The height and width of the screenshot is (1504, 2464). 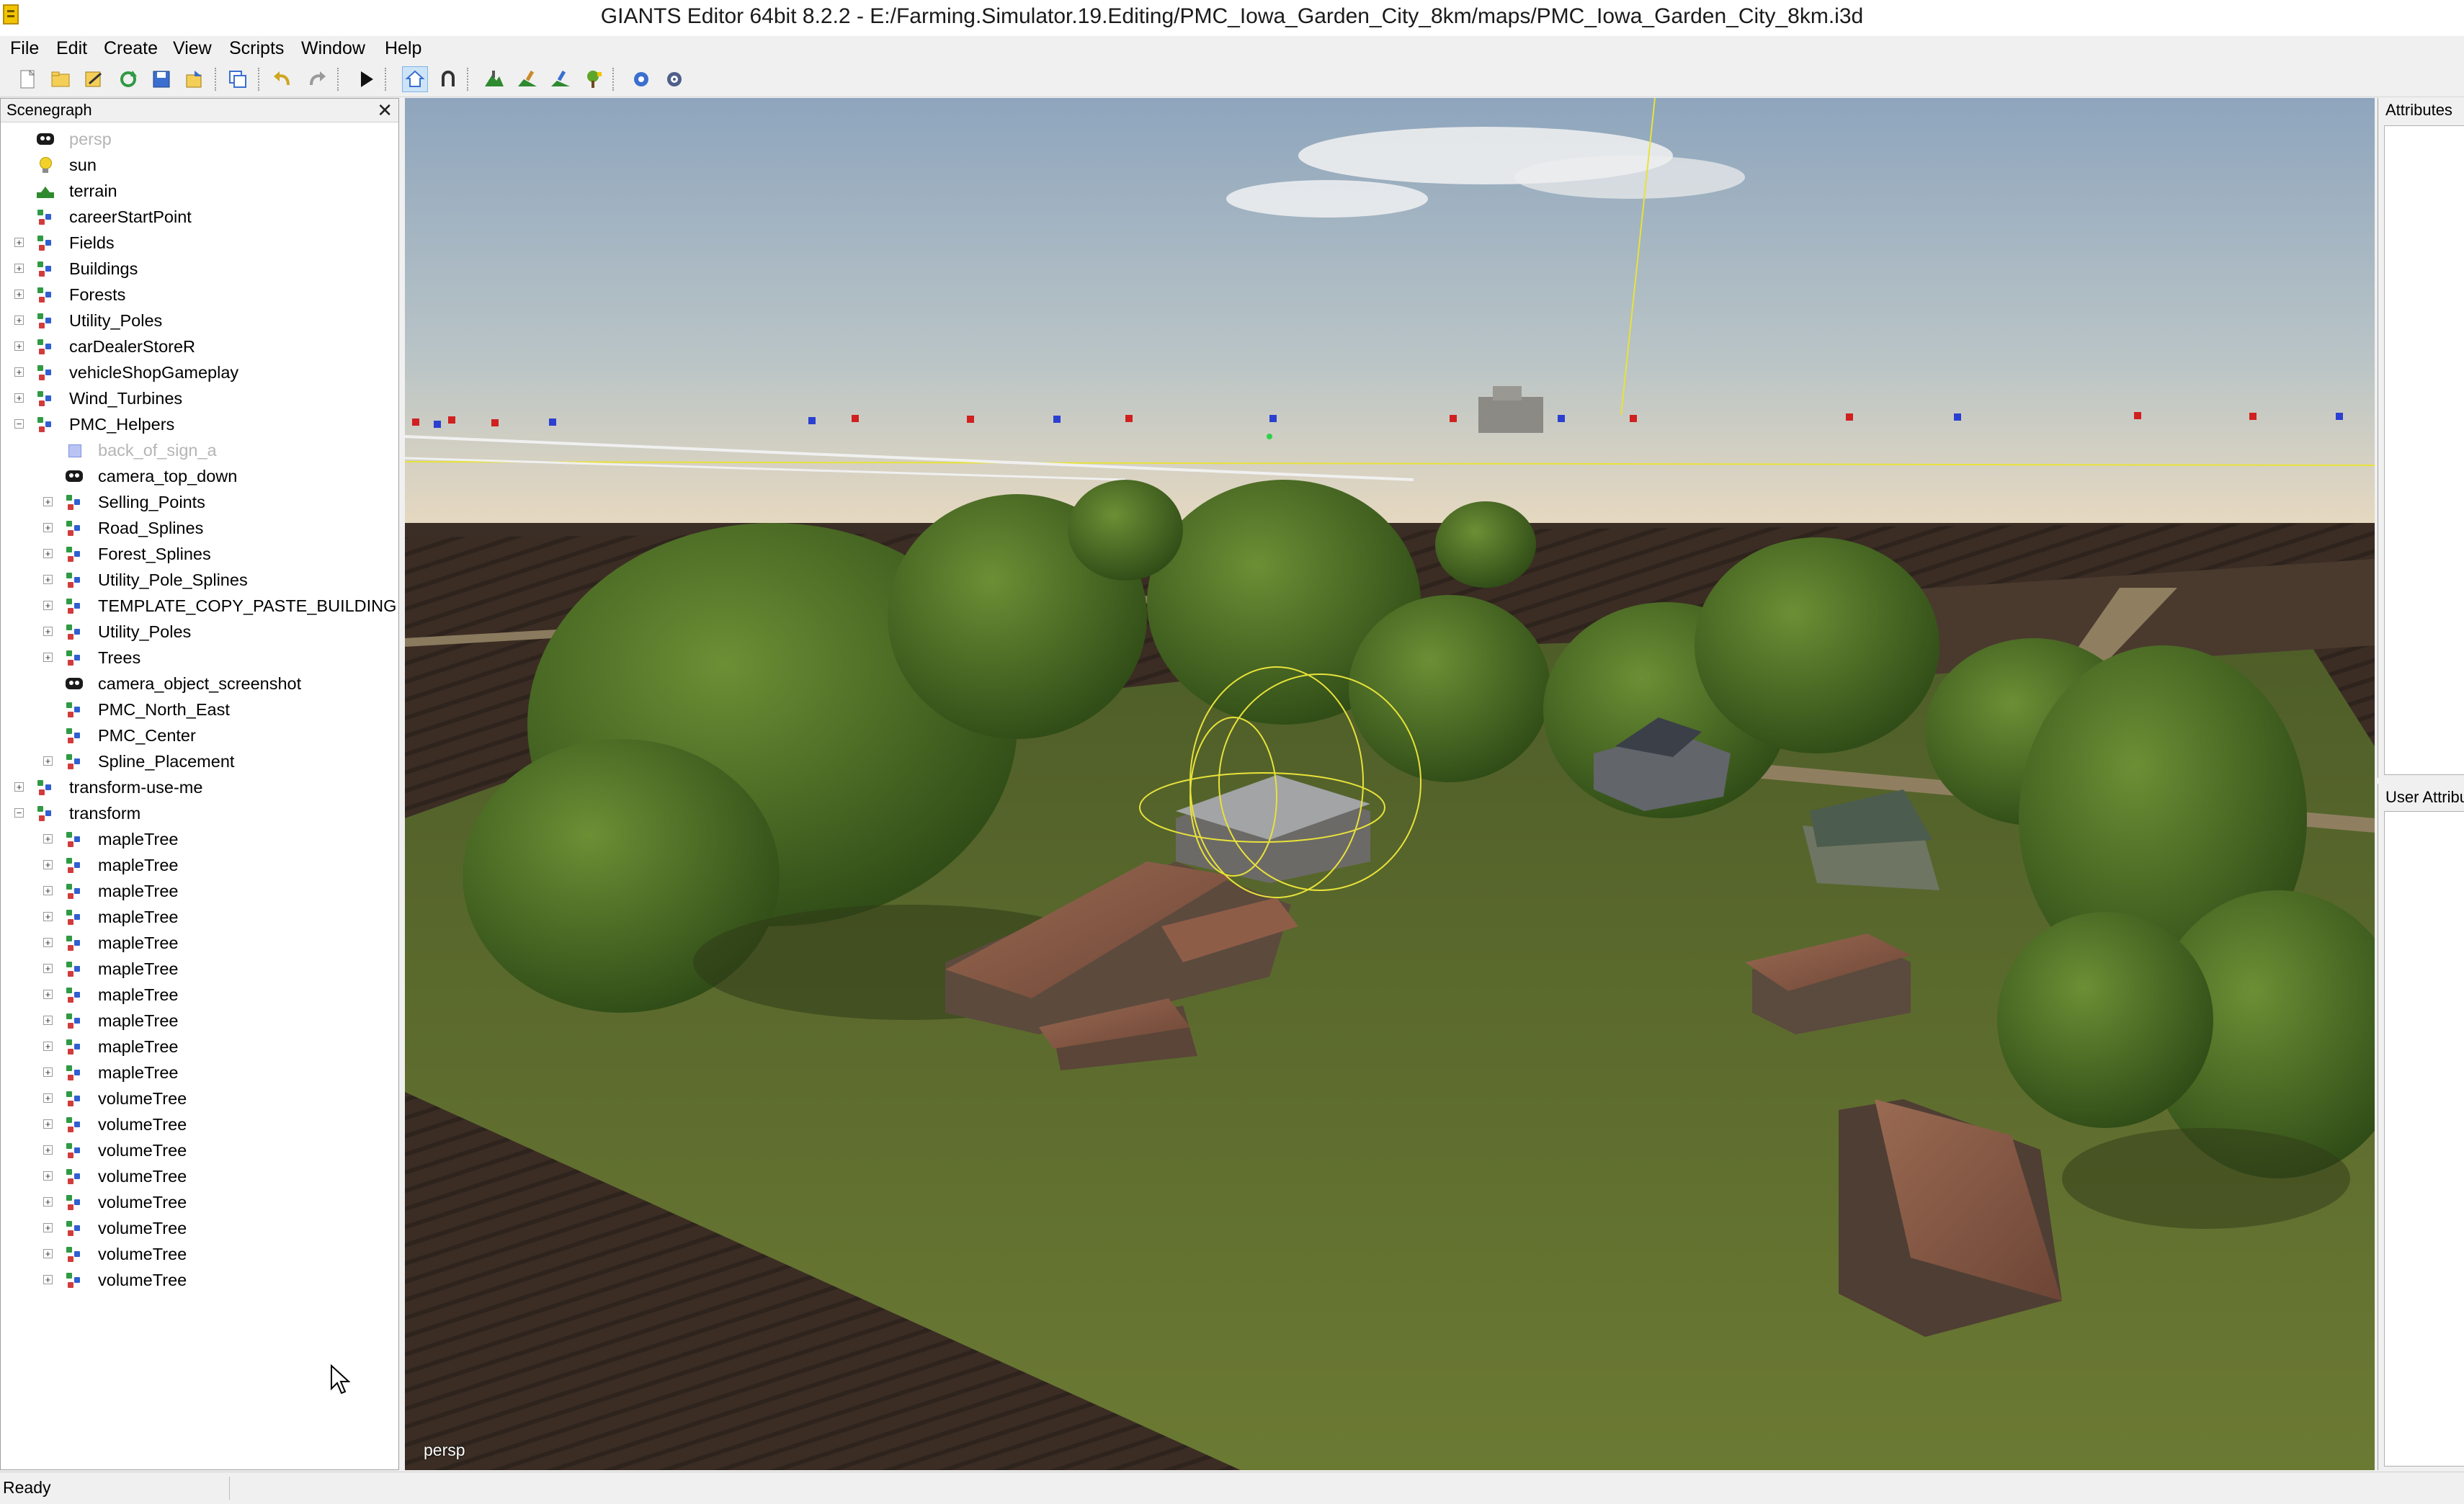 I want to click on menu-help: Help, so click(x=403, y=48).